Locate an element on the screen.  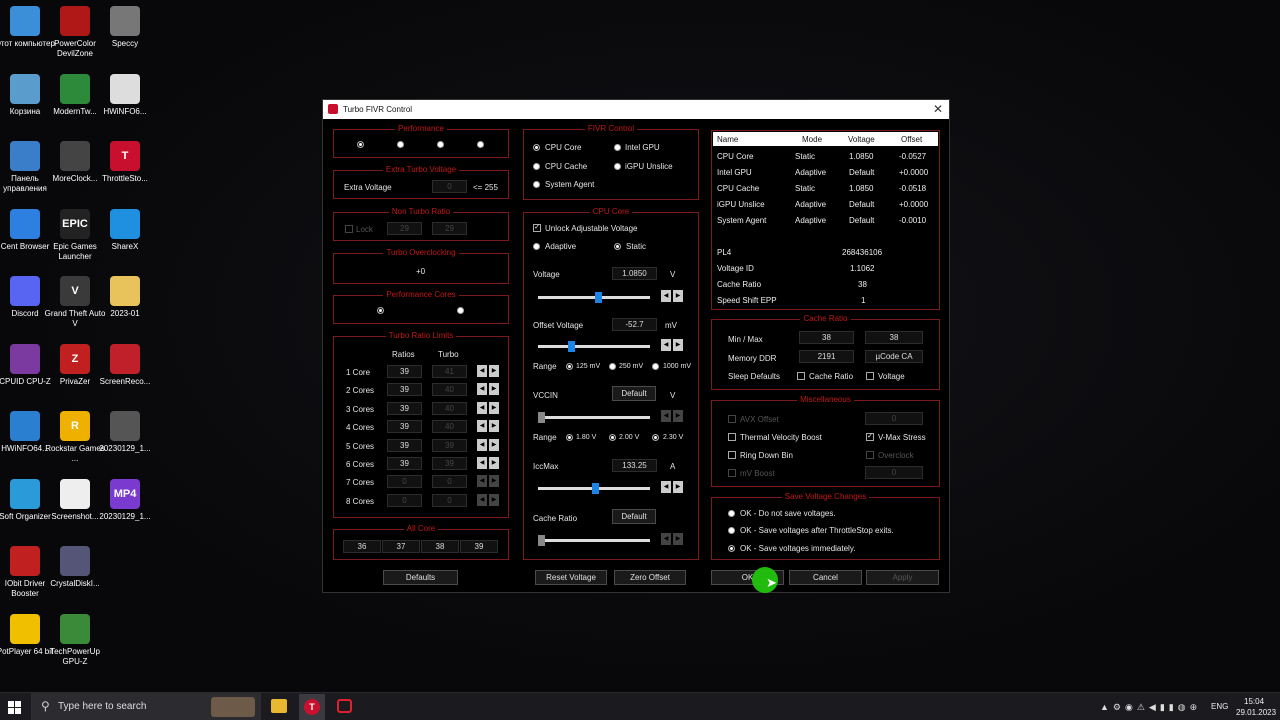
windows-start-icon is located at coordinates (14, 707).